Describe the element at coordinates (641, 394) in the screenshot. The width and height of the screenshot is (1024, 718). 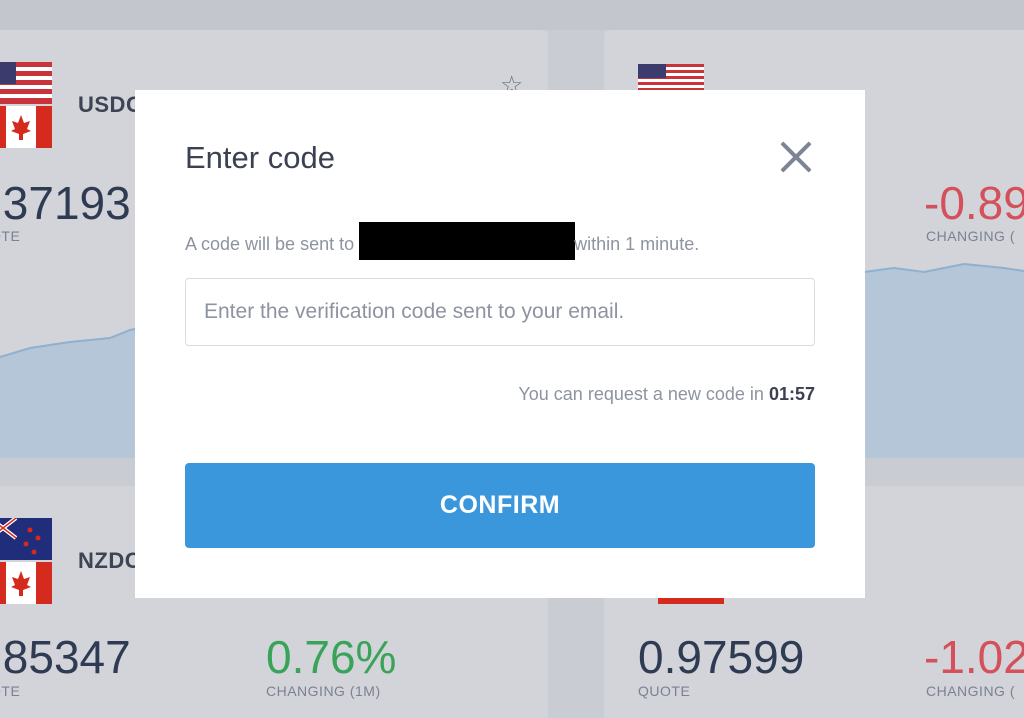
I see `resend-text: You can request a new code in` at that location.